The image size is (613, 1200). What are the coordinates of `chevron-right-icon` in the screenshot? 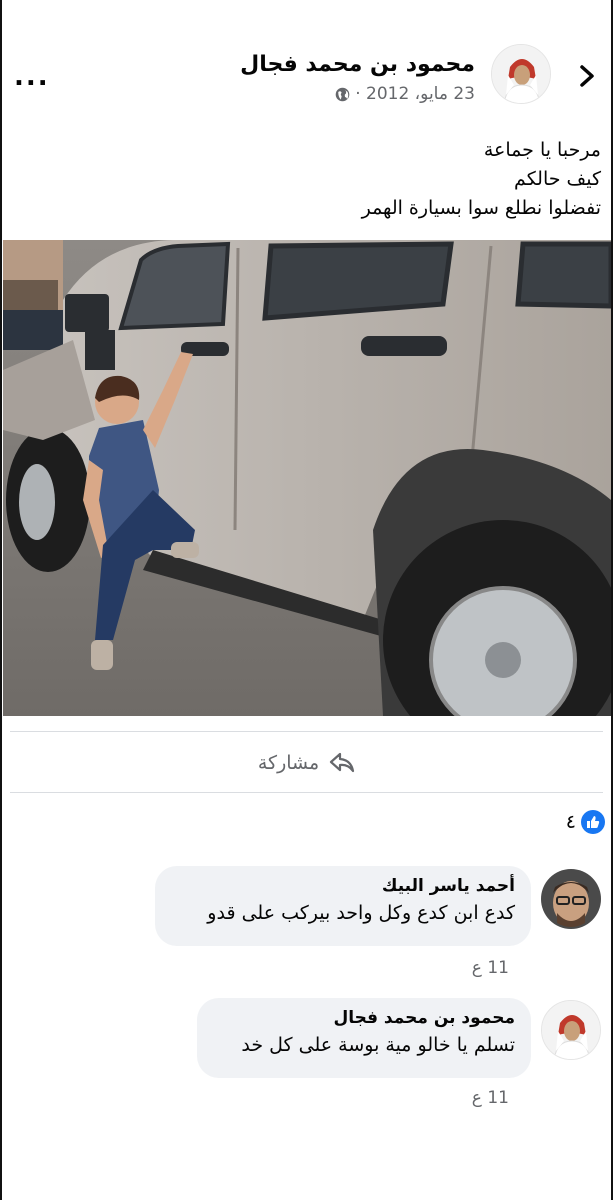 It's located at (587, 76).